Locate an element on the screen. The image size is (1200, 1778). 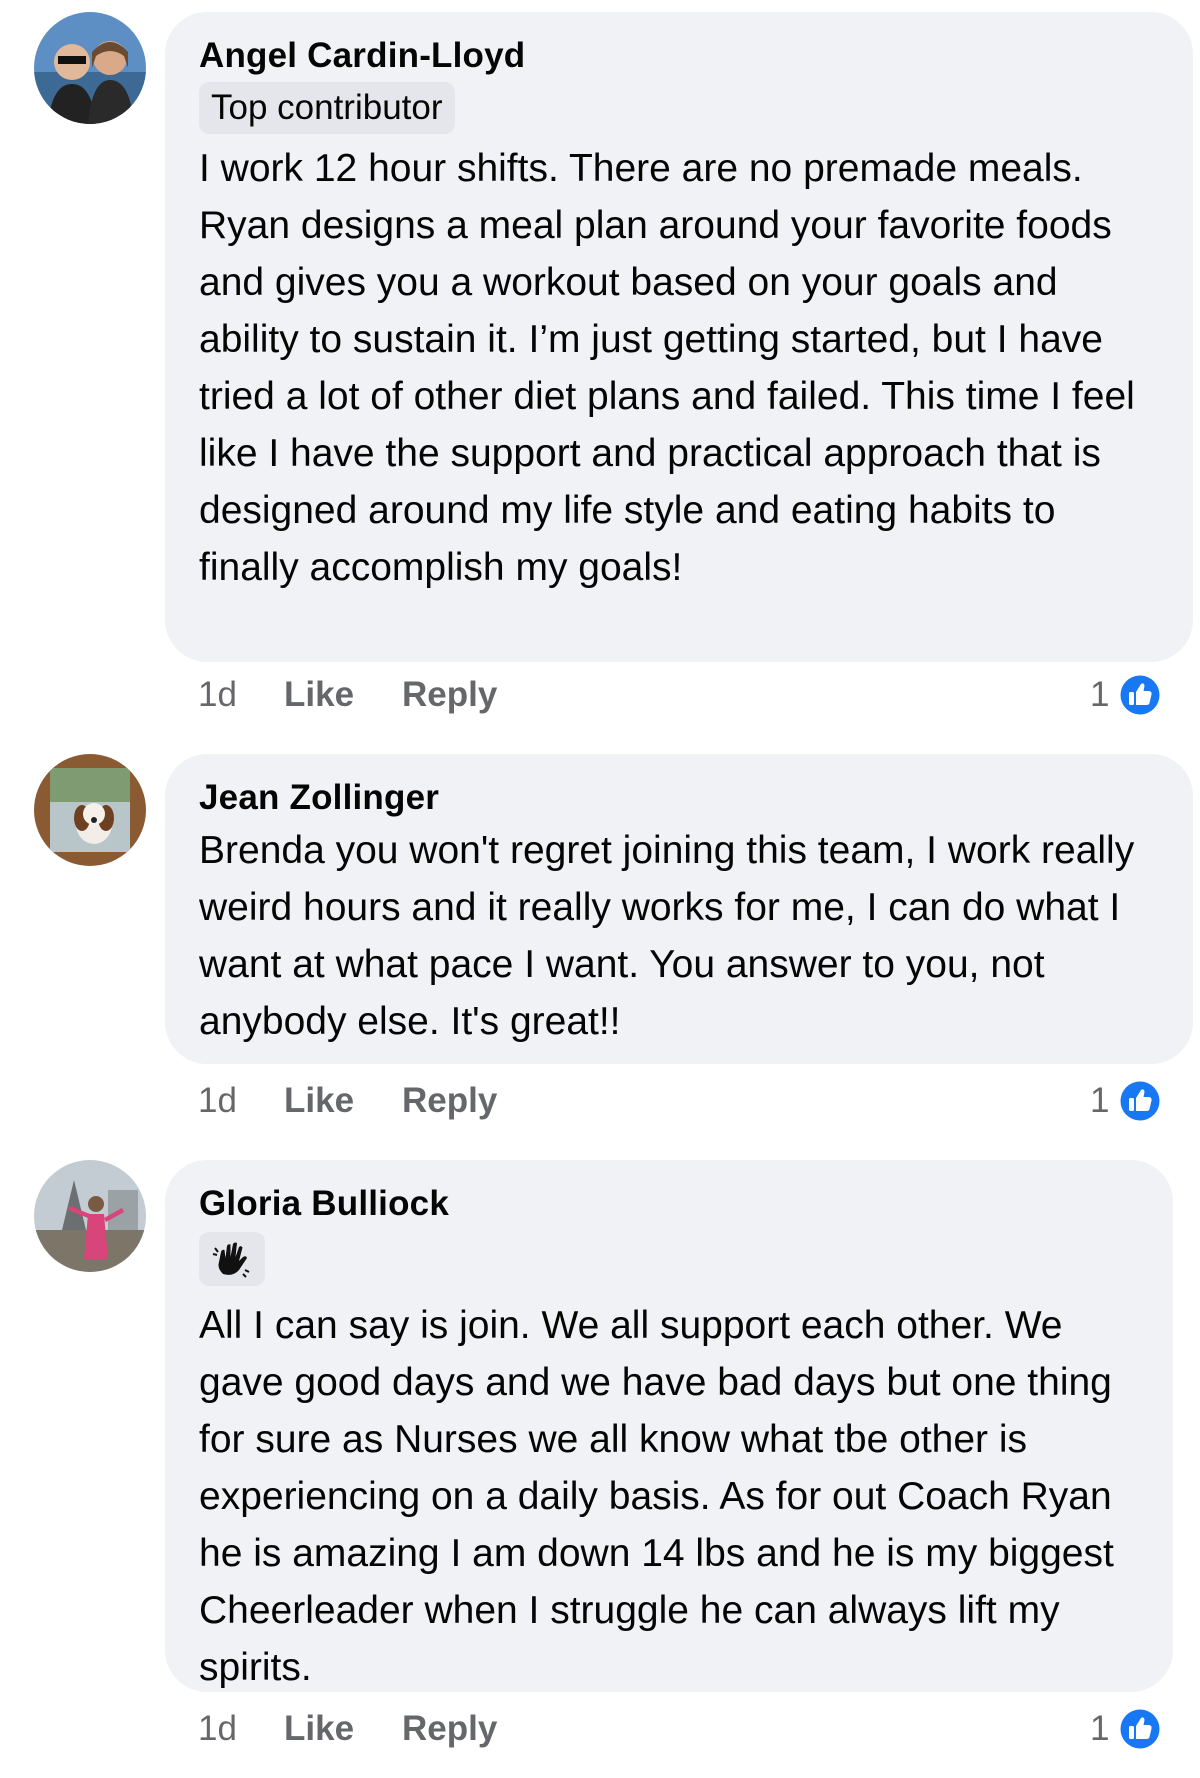
new-member-badge is located at coordinates (232, 1259).